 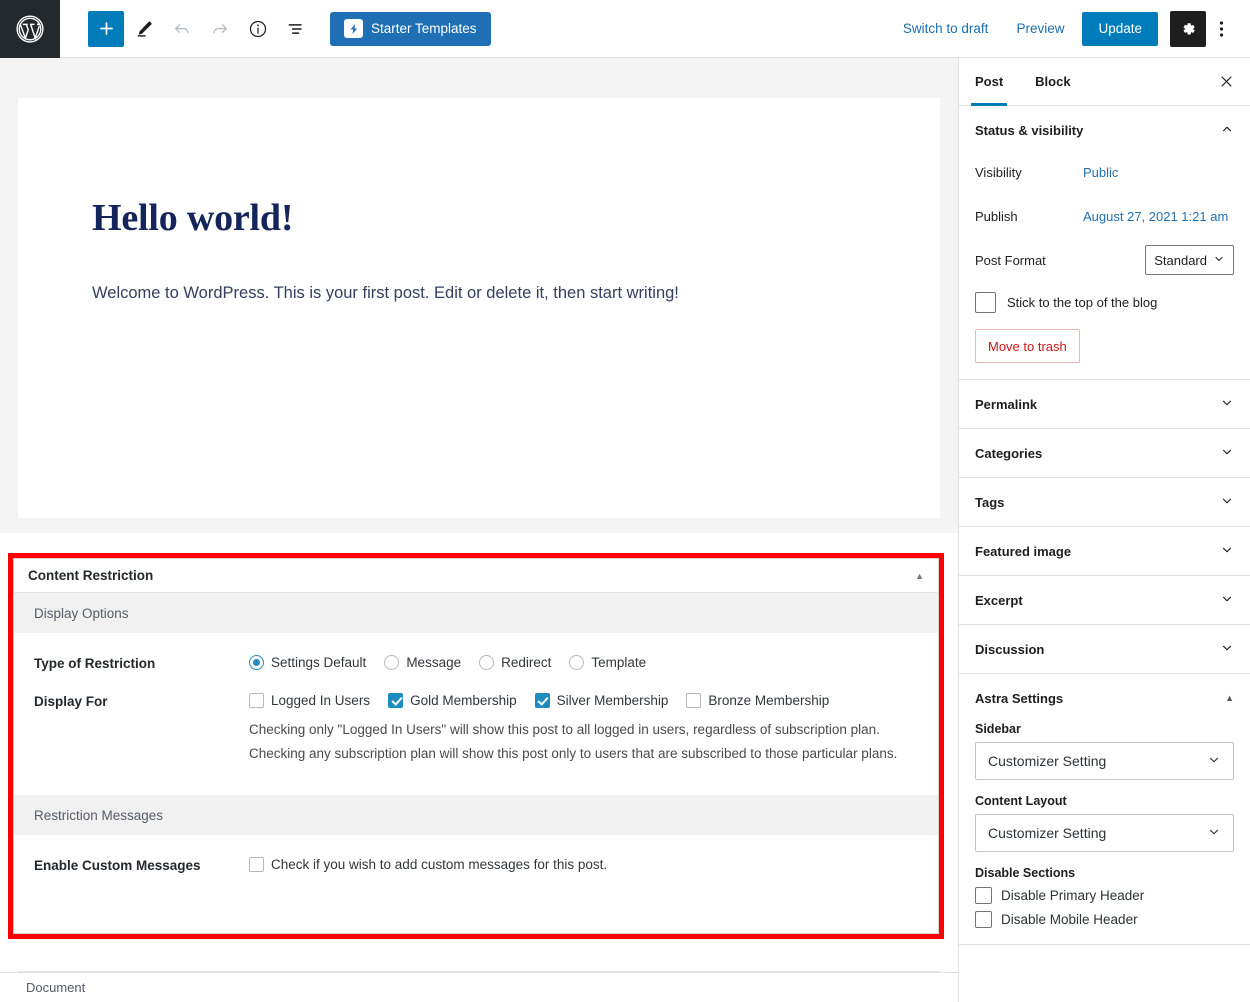 I want to click on panel-title: Excerpt, so click(x=999, y=600).